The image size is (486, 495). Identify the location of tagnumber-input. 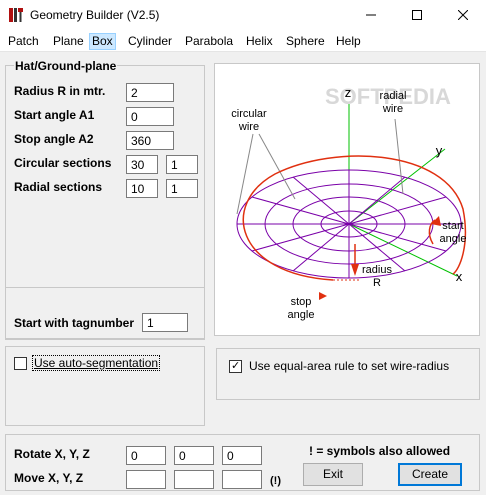
(165, 322).